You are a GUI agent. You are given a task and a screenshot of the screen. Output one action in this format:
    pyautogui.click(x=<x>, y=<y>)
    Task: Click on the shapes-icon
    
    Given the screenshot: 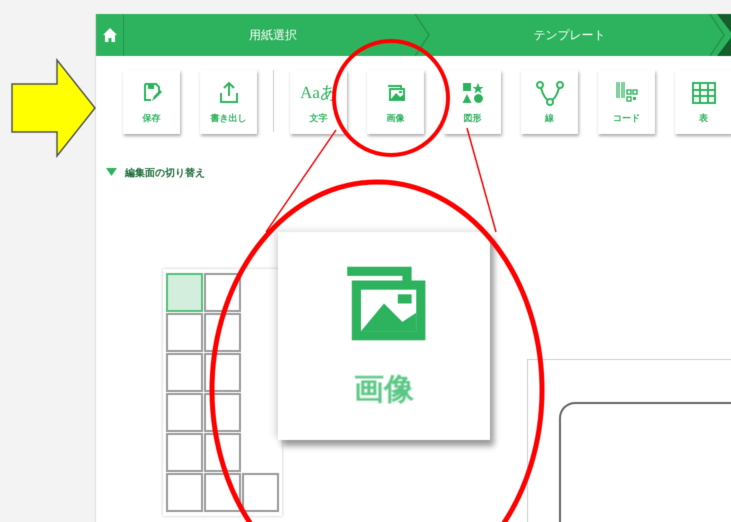 What is the action you would take?
    pyautogui.click(x=473, y=93)
    